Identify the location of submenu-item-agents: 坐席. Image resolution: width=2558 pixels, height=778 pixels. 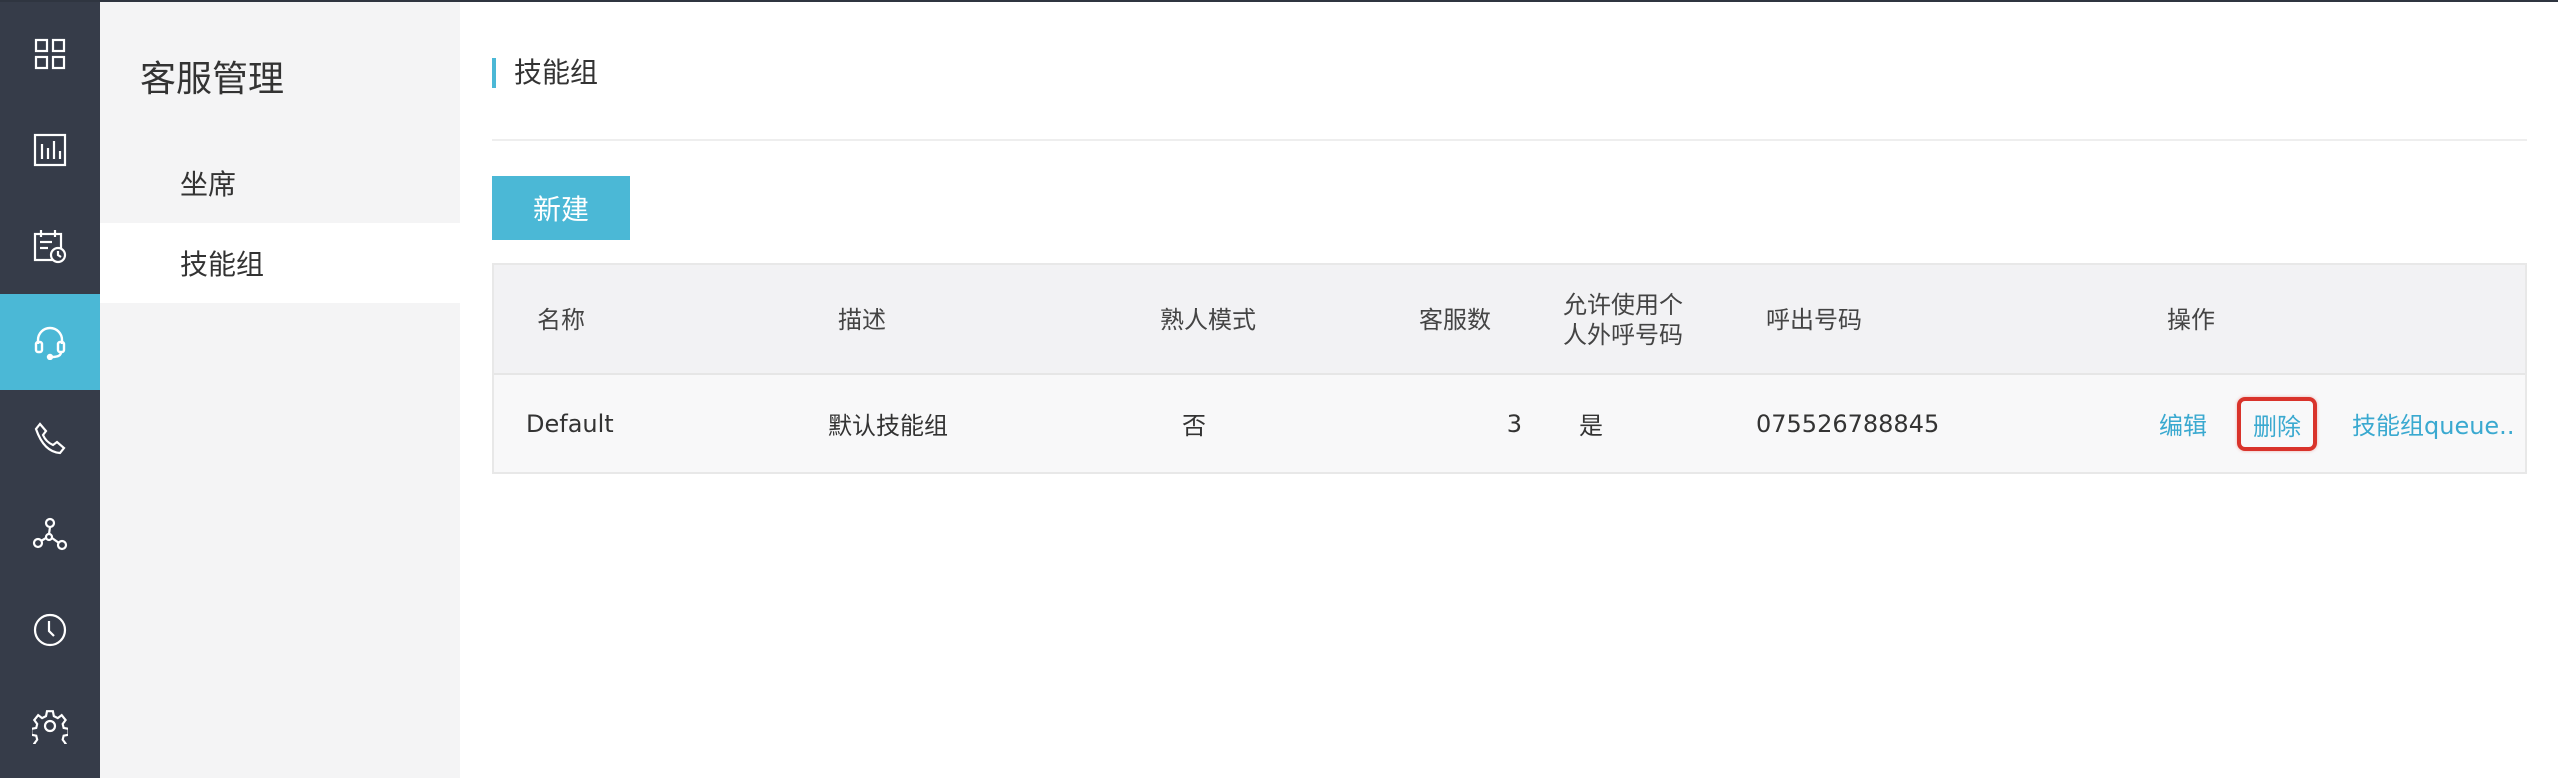
(280, 183).